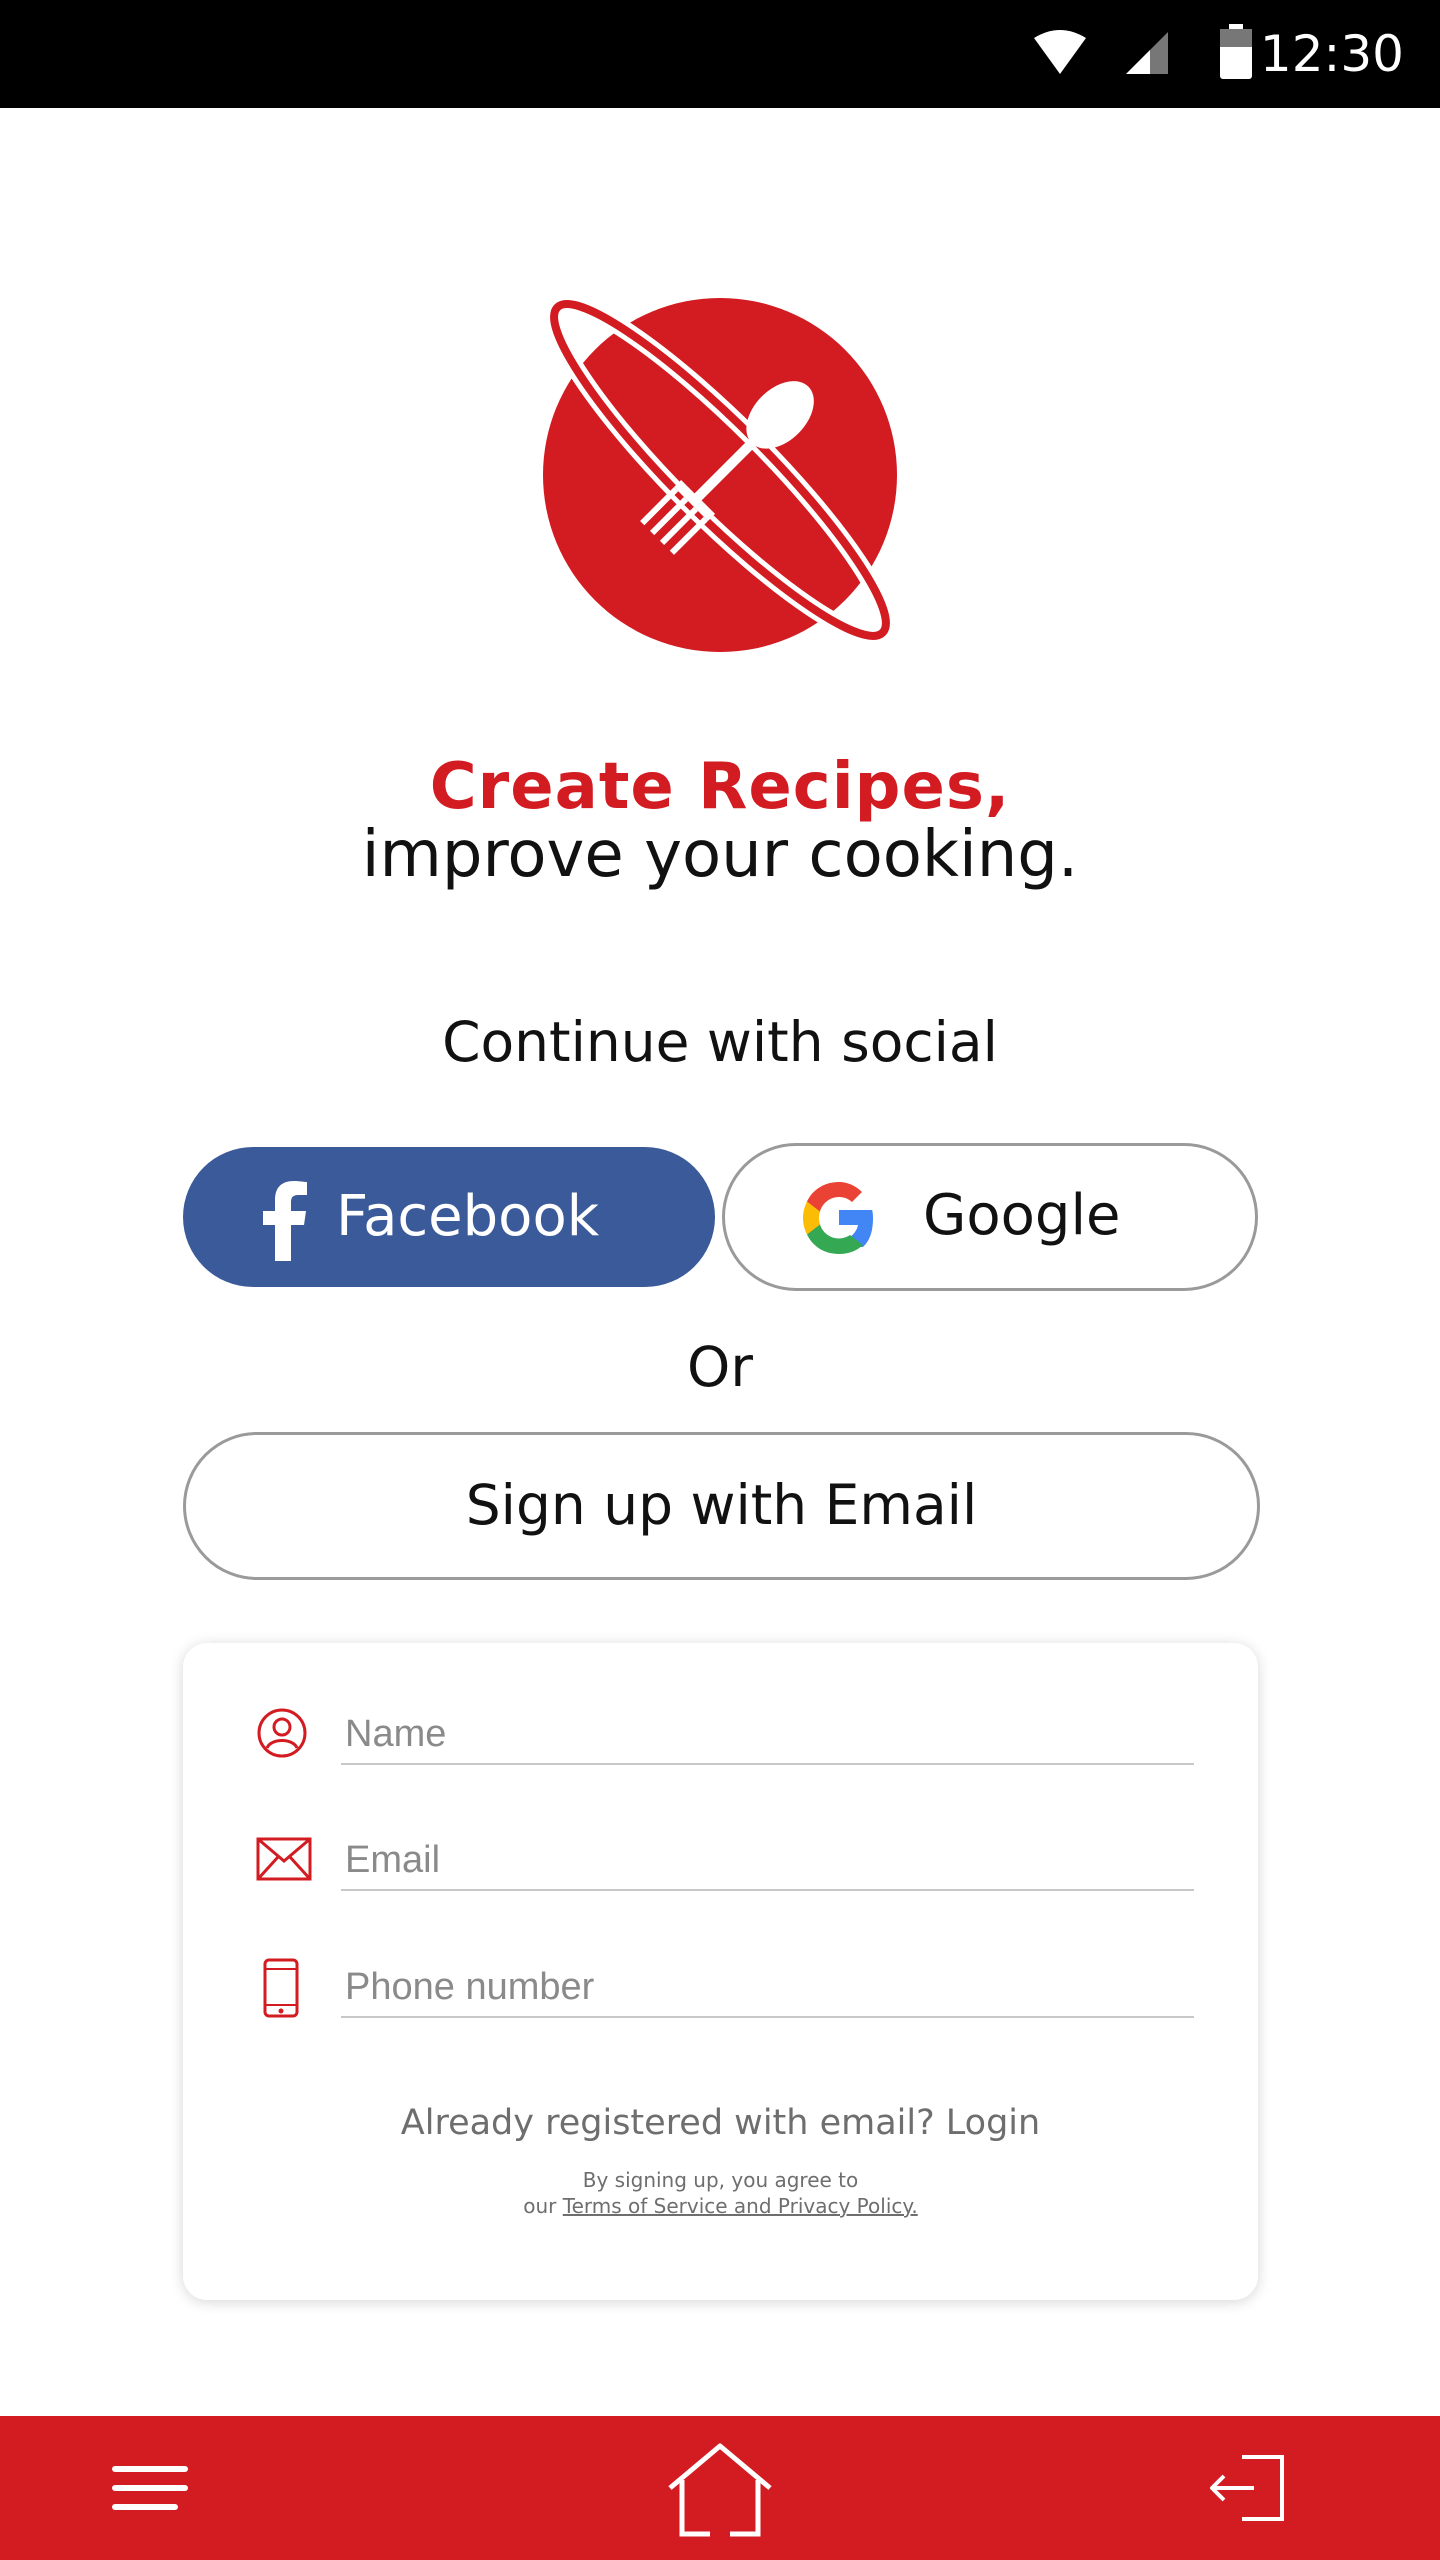  I want to click on name-input, so click(767, 1735).